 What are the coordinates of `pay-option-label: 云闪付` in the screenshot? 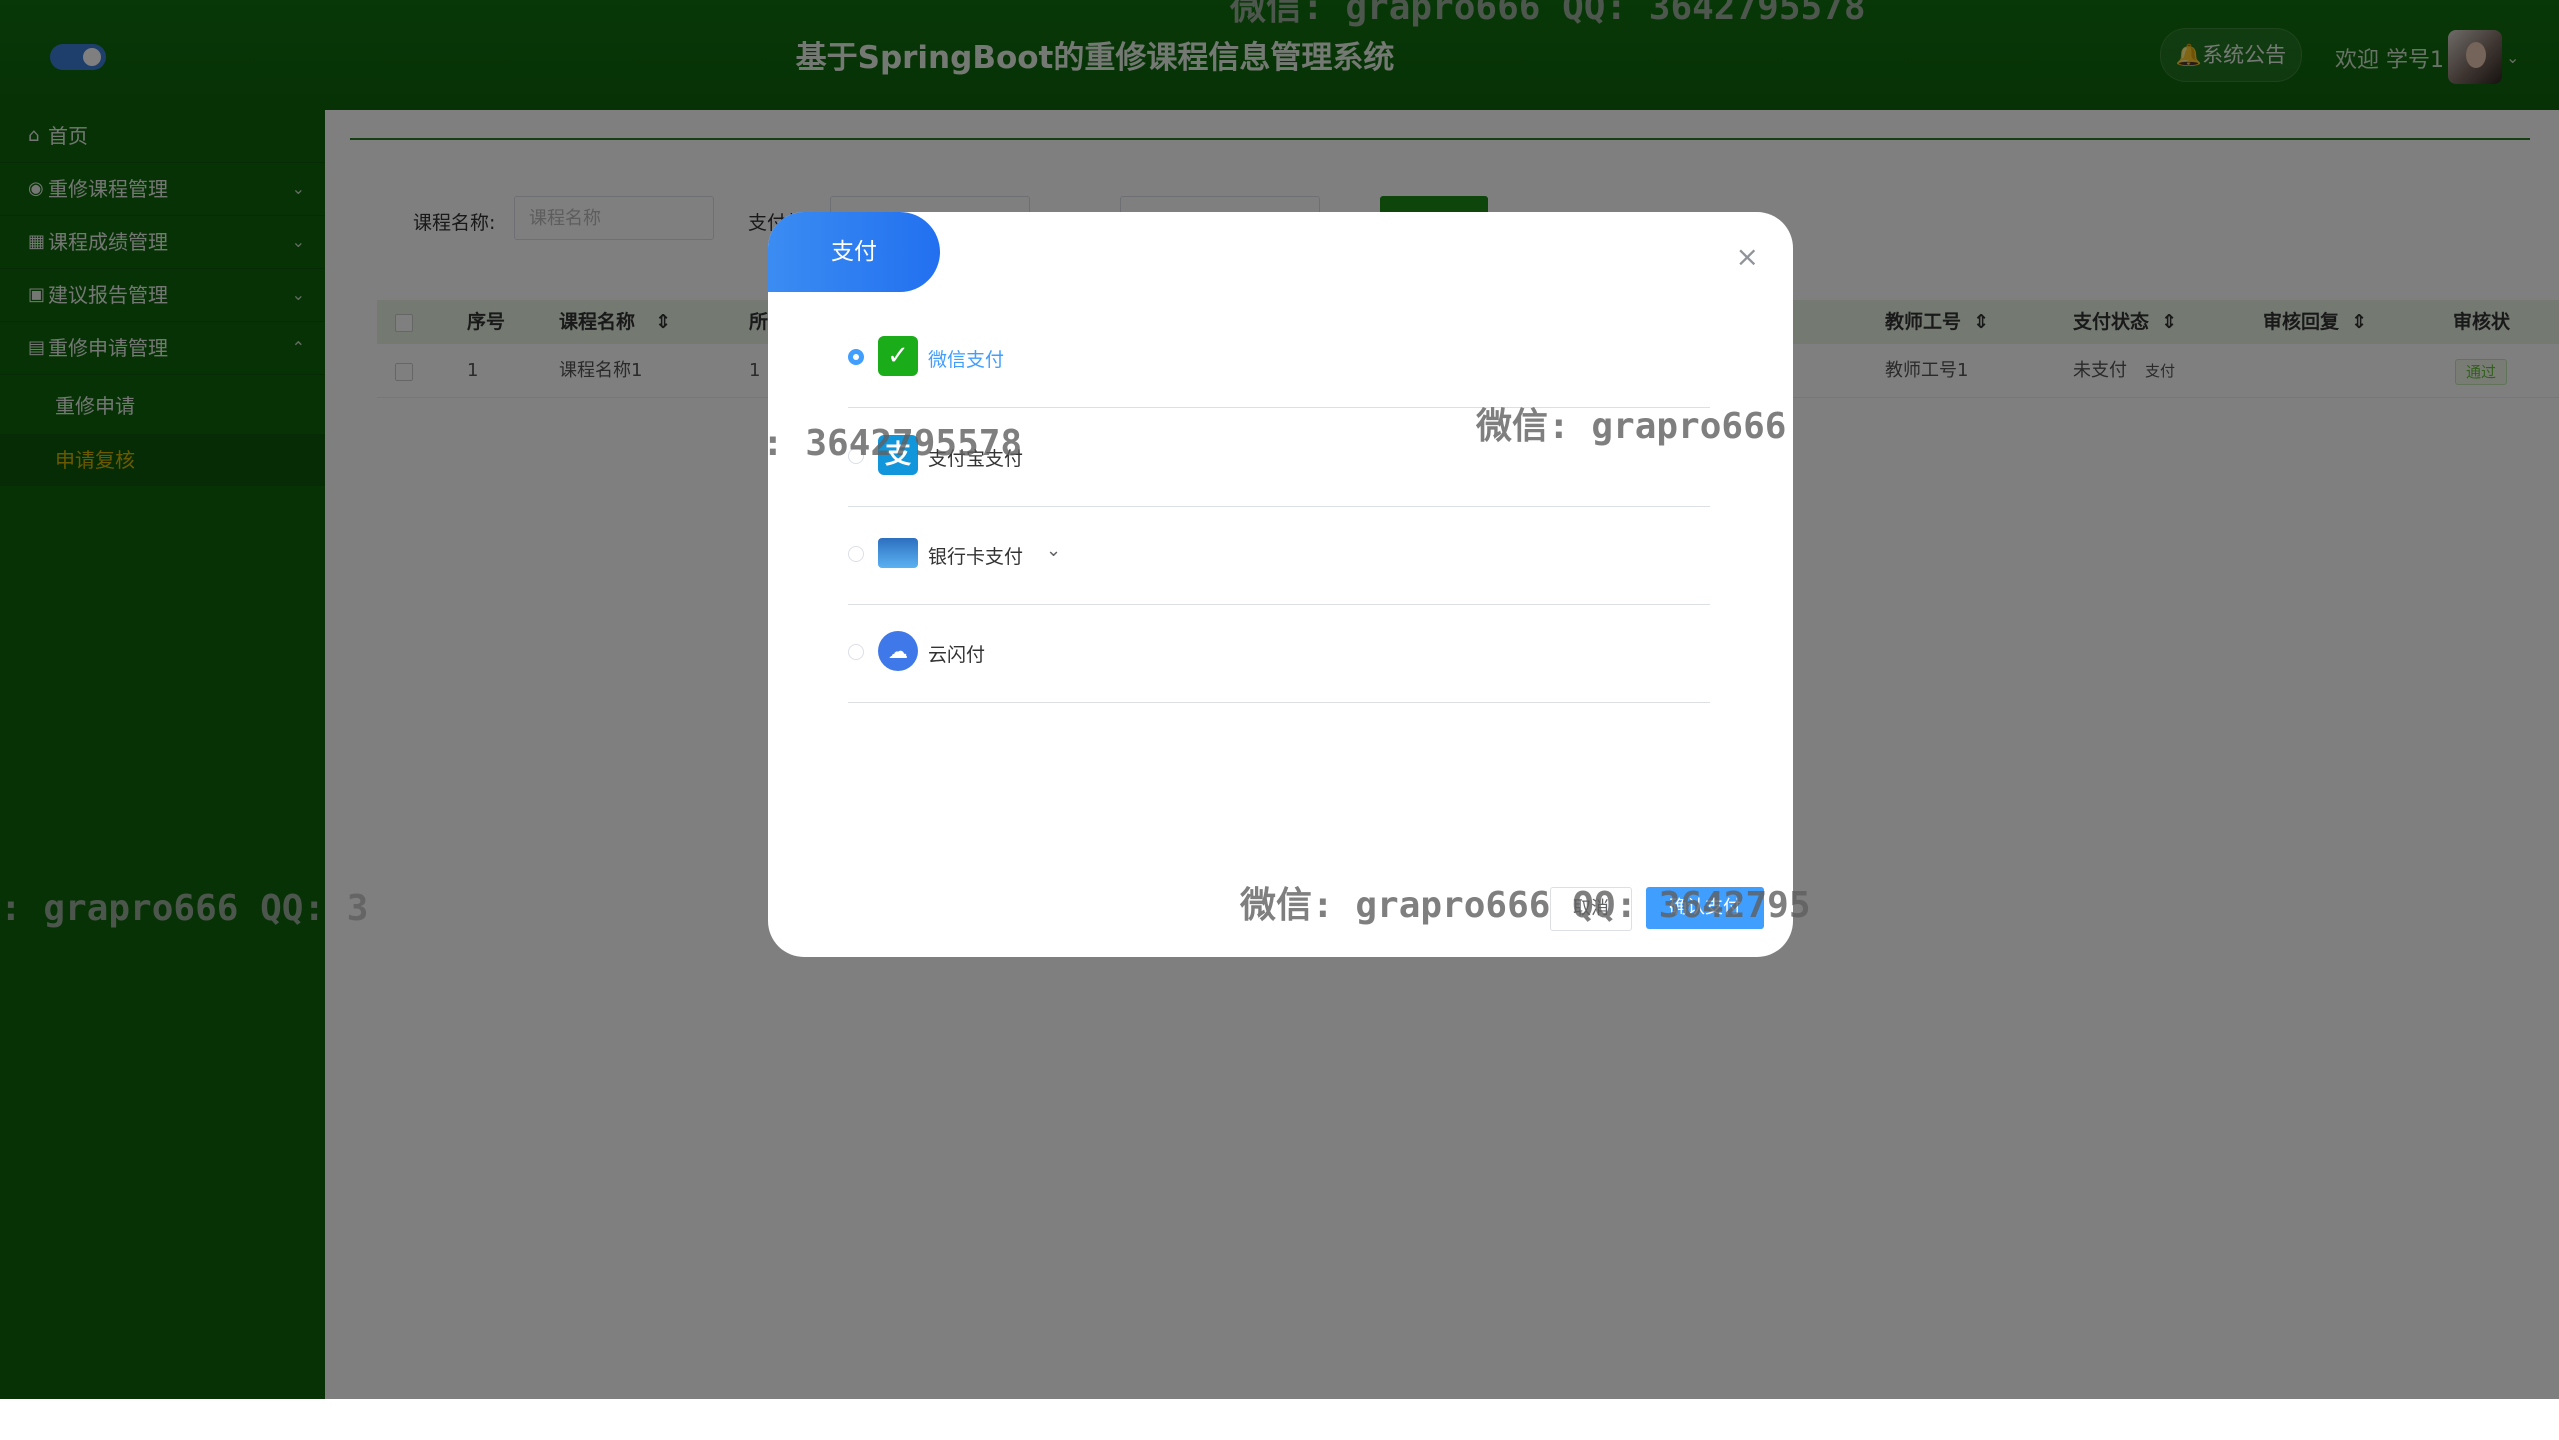 It's located at (957, 655).